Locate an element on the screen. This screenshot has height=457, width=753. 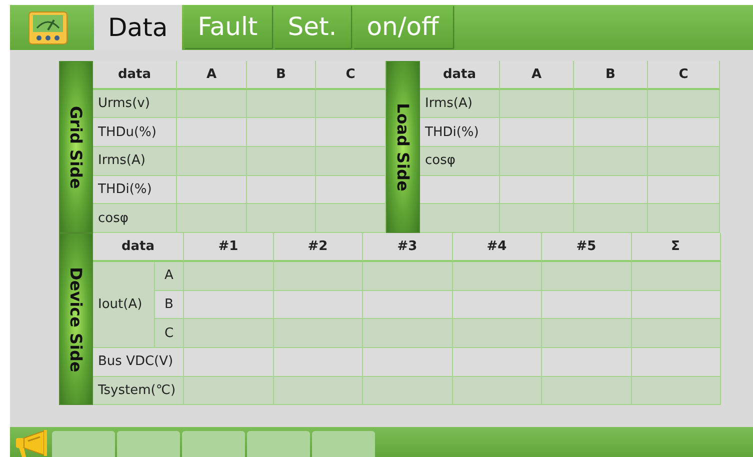
column-header: #4 is located at coordinates (497, 247).